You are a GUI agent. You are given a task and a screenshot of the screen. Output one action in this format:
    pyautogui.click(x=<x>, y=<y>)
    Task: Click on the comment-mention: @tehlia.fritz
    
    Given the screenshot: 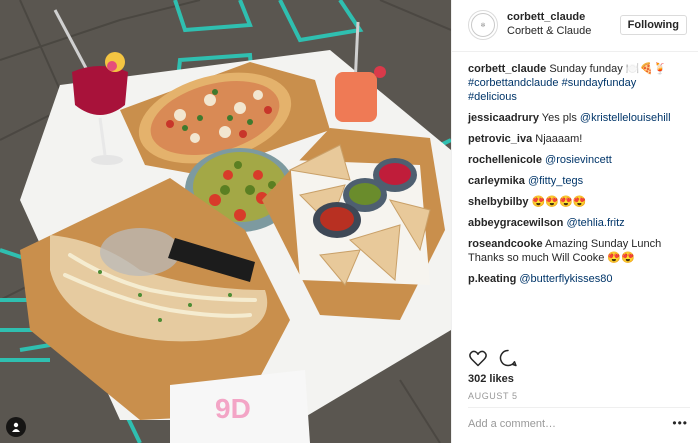 What is the action you would take?
    pyautogui.click(x=595, y=223)
    